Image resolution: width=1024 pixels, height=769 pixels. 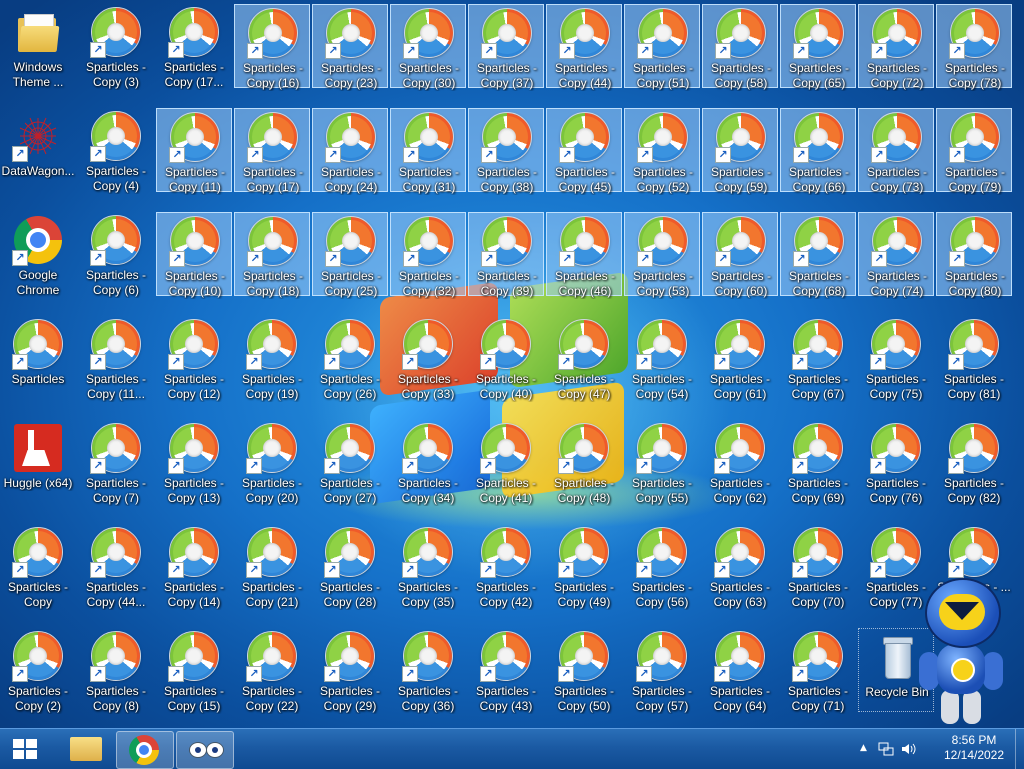 I want to click on desktop-icon-sparticles-copy: ↗ Sparticles - Copy (74), so click(x=896, y=255).